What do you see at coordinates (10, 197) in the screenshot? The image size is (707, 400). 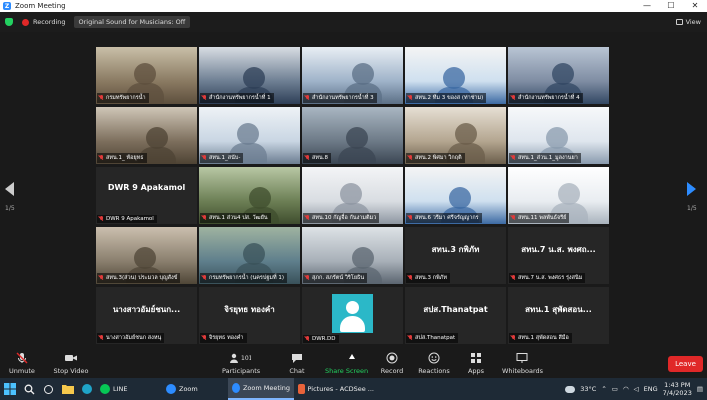 I see `previous-page-button: 1/5` at bounding box center [10, 197].